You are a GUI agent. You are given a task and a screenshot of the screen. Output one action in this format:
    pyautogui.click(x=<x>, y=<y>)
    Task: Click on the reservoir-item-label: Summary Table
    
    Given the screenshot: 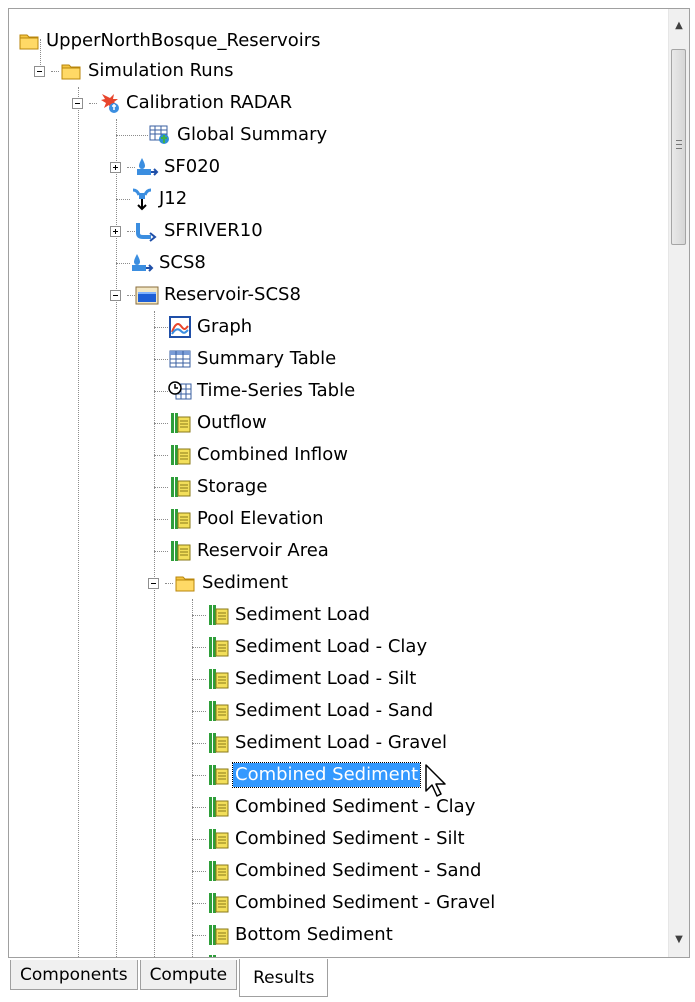 What is the action you would take?
    pyautogui.click(x=266, y=359)
    